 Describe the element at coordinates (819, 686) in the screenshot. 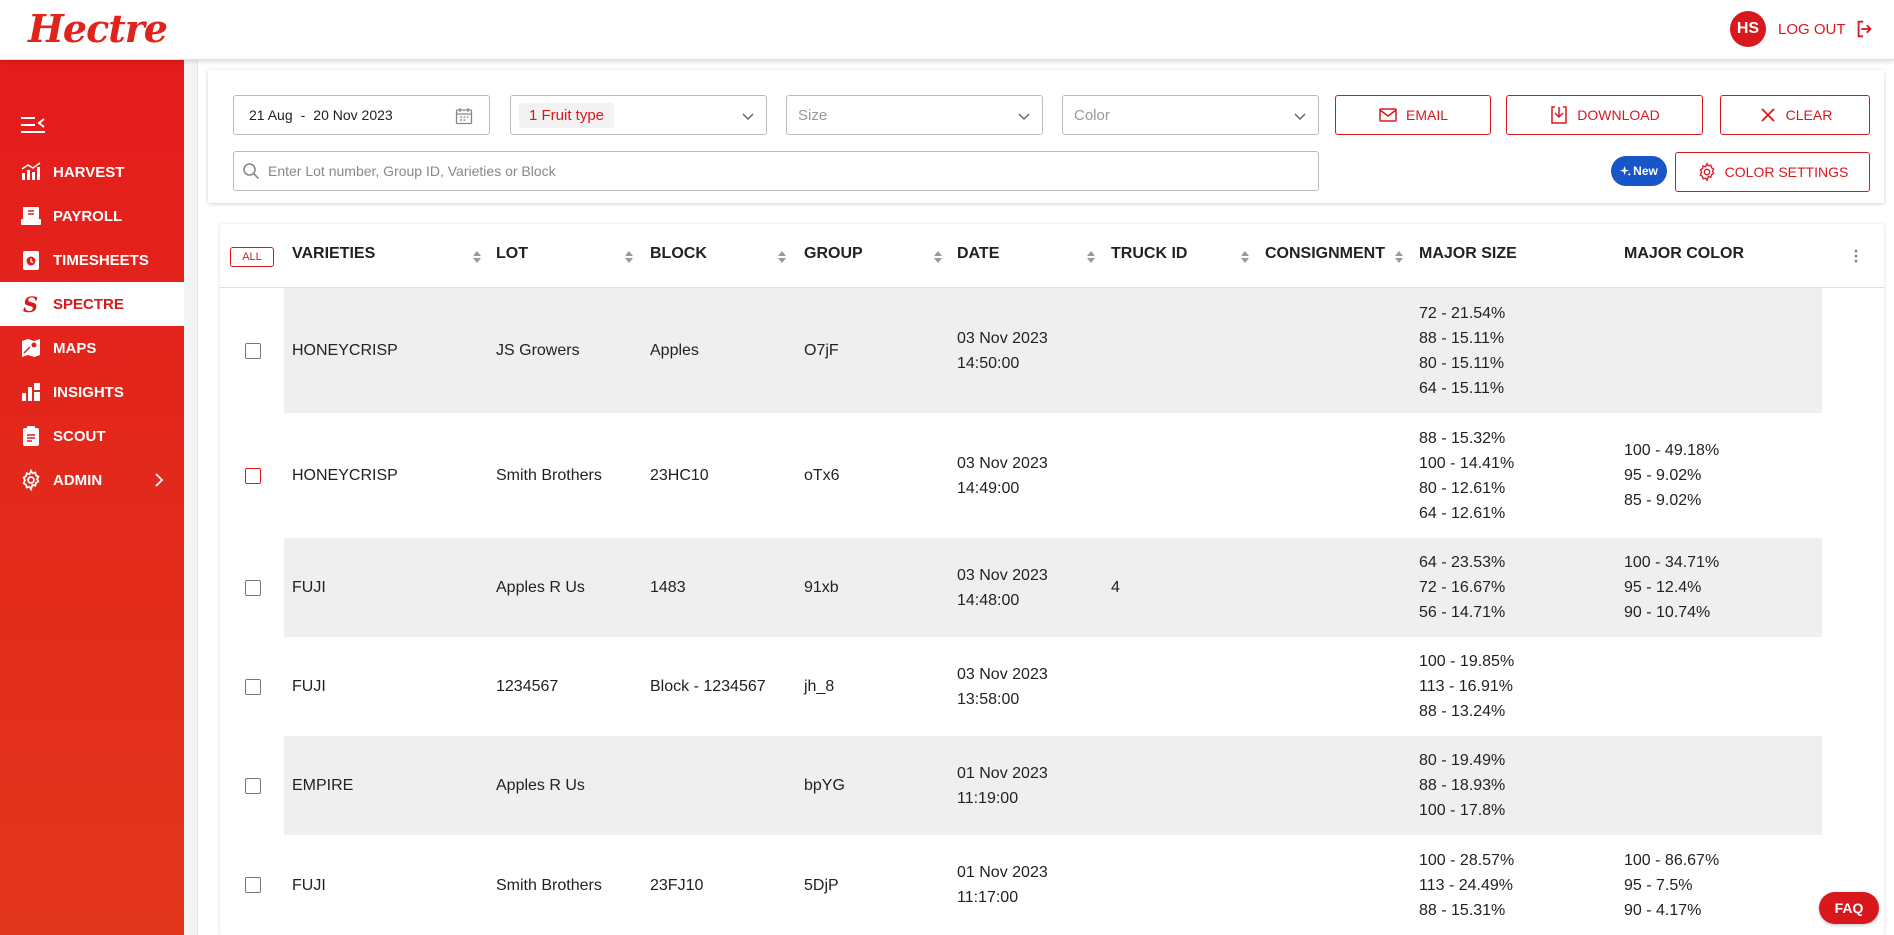

I see `group-cell: jh_8` at that location.